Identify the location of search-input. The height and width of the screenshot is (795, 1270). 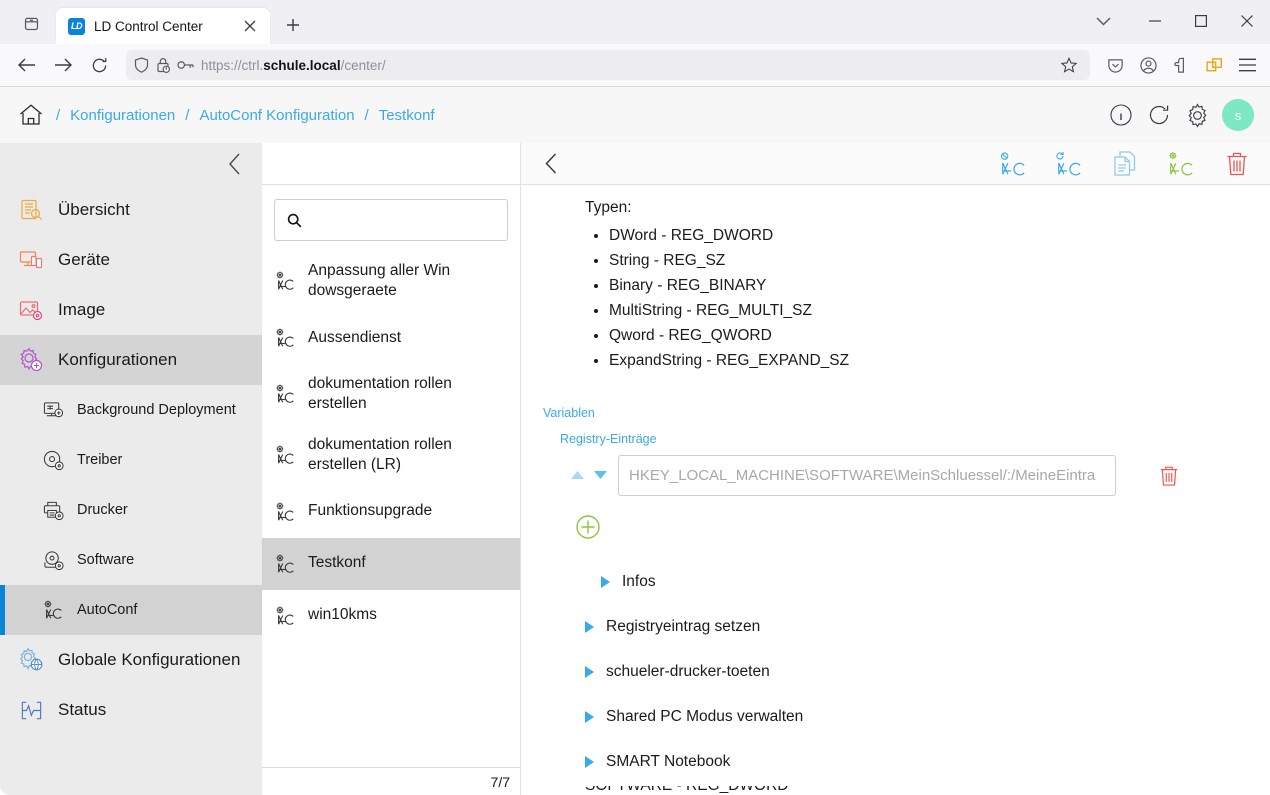
(402, 220).